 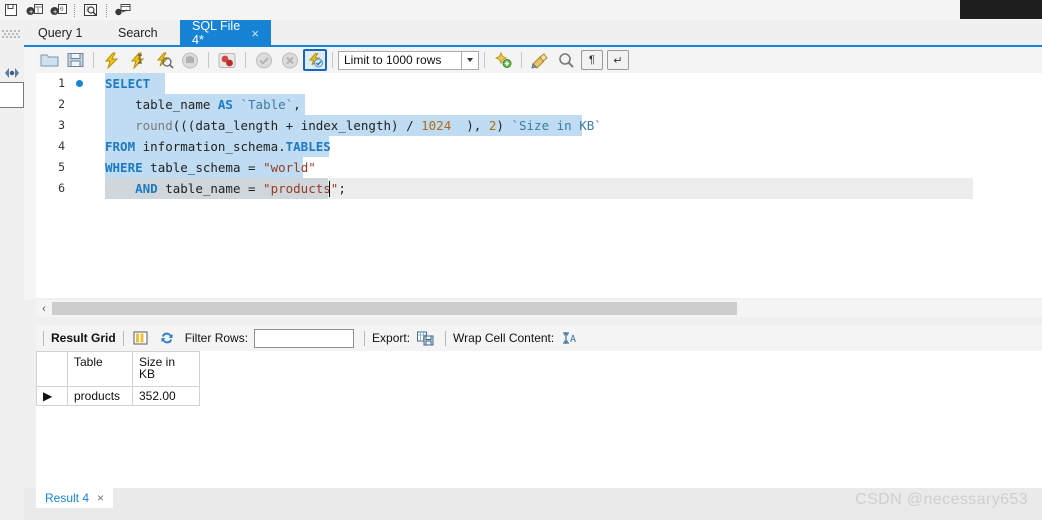 What do you see at coordinates (210, 167) in the screenshot?
I see `code-line: WHERE table_schema = "world"` at bounding box center [210, 167].